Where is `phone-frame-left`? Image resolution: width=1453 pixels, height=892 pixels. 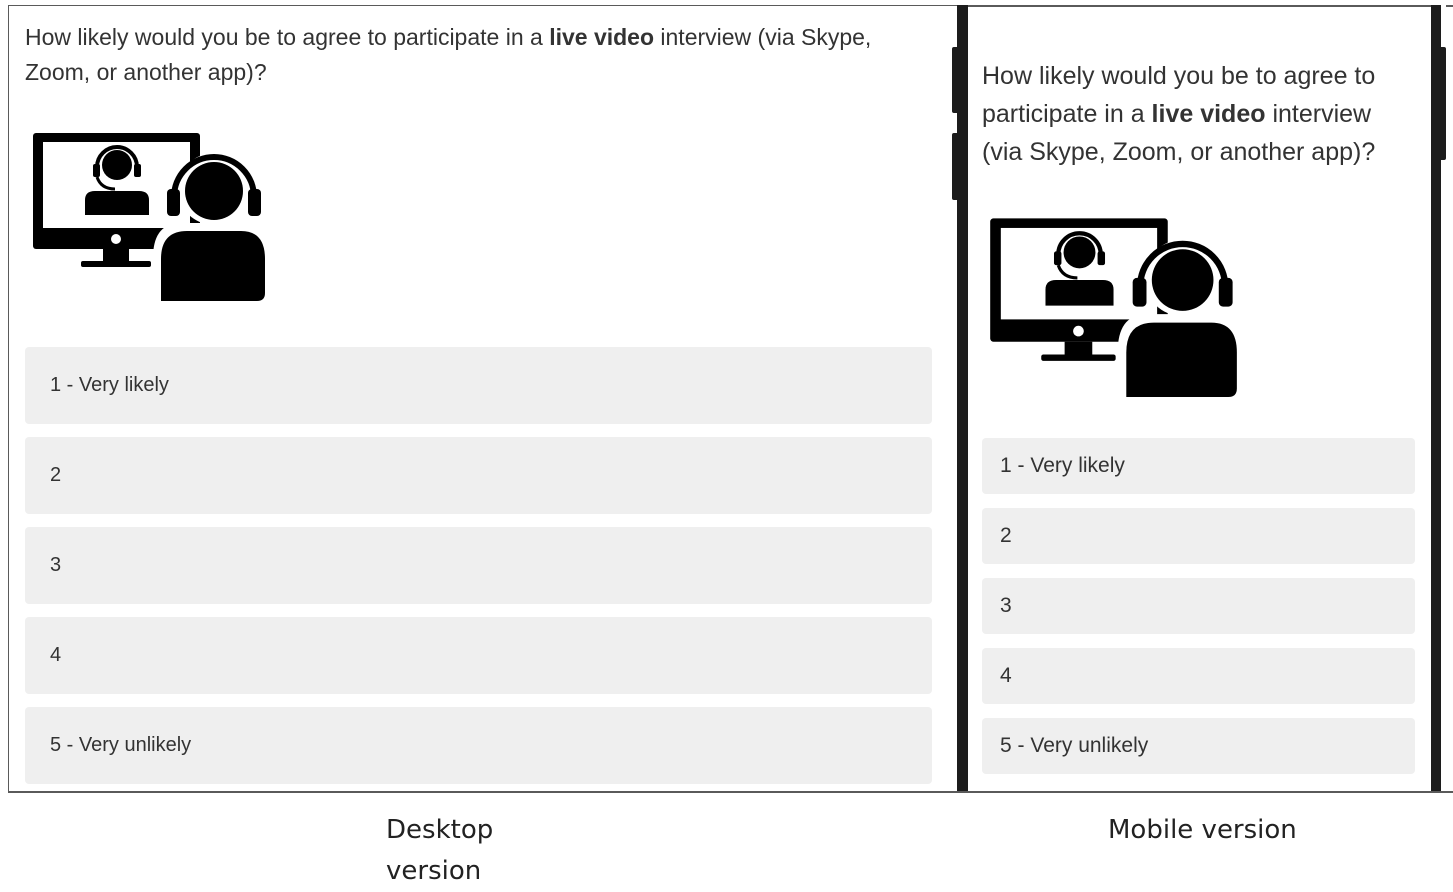 phone-frame-left is located at coordinates (962, 398).